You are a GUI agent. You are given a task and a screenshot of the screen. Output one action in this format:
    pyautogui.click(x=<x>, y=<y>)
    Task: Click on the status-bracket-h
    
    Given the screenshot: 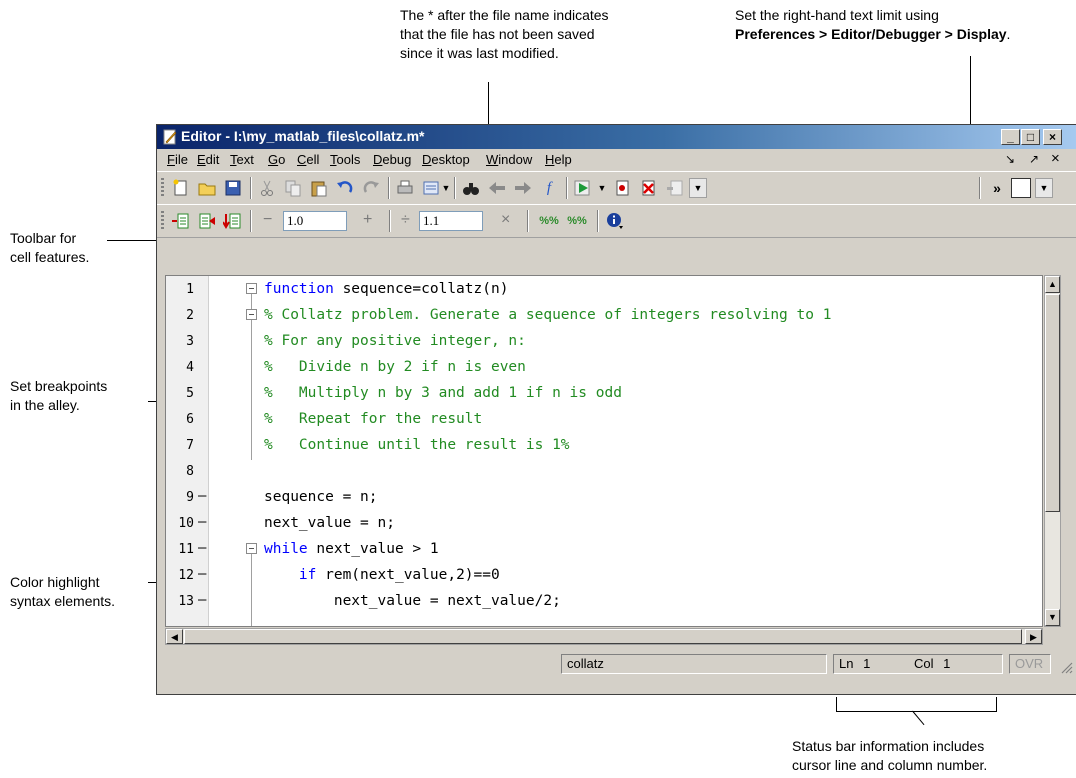 What is the action you would take?
    pyautogui.click(x=916, y=711)
    